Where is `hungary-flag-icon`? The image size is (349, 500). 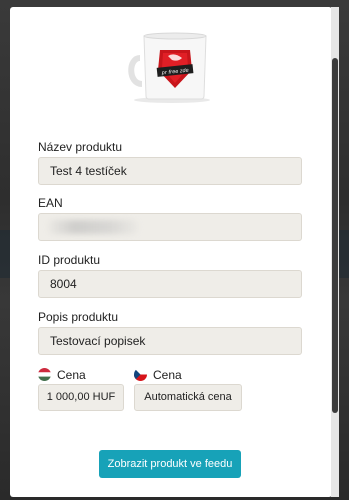 hungary-flag-icon is located at coordinates (44, 374).